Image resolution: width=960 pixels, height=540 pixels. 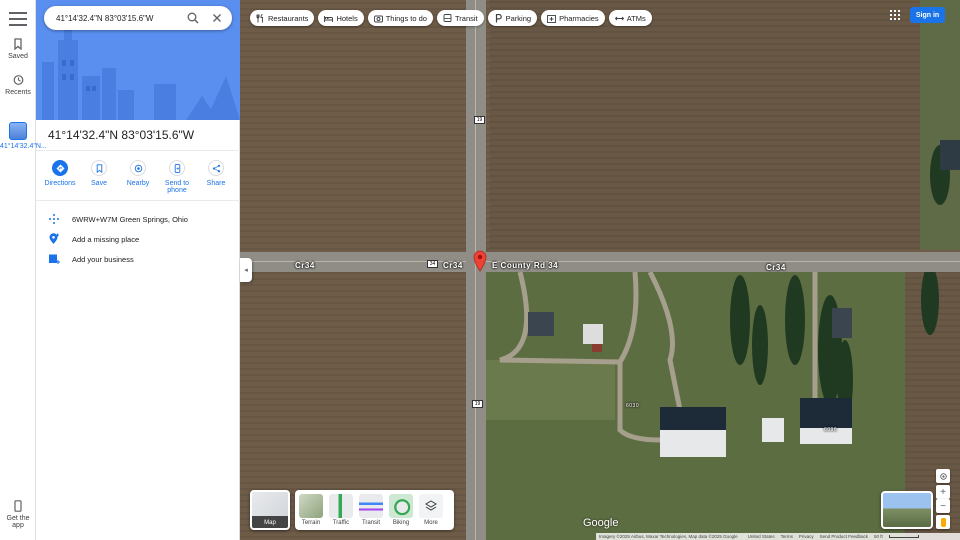 What do you see at coordinates (60, 168) in the screenshot?
I see `directions-icon` at bounding box center [60, 168].